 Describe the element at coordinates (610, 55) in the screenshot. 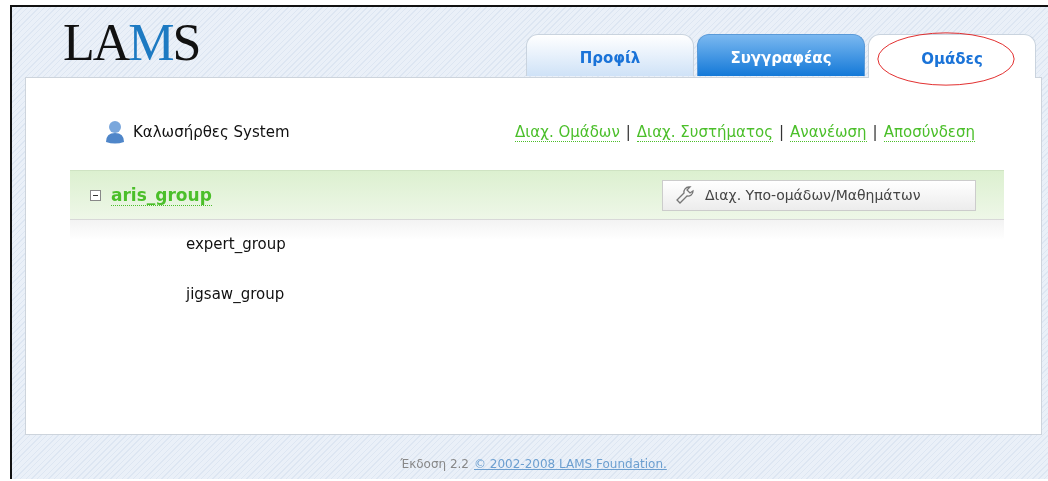

I see `tab: Προφίλ` at that location.